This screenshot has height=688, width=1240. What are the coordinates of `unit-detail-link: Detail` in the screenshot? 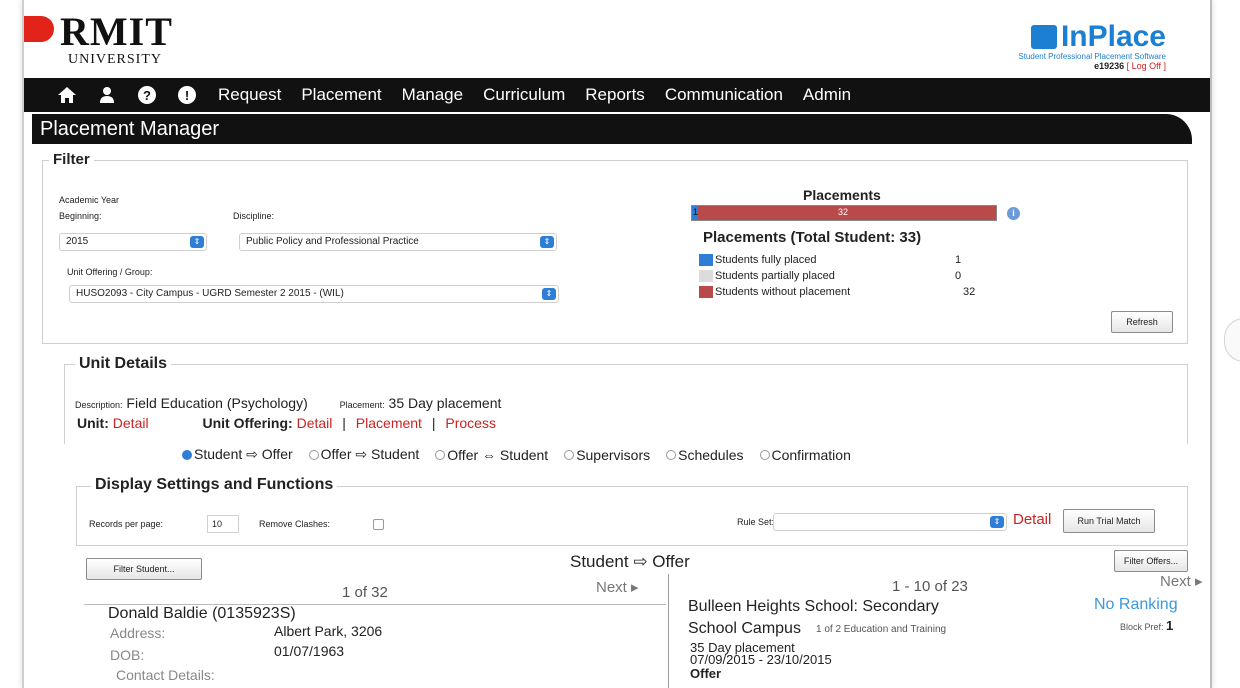 It's located at (131, 423).